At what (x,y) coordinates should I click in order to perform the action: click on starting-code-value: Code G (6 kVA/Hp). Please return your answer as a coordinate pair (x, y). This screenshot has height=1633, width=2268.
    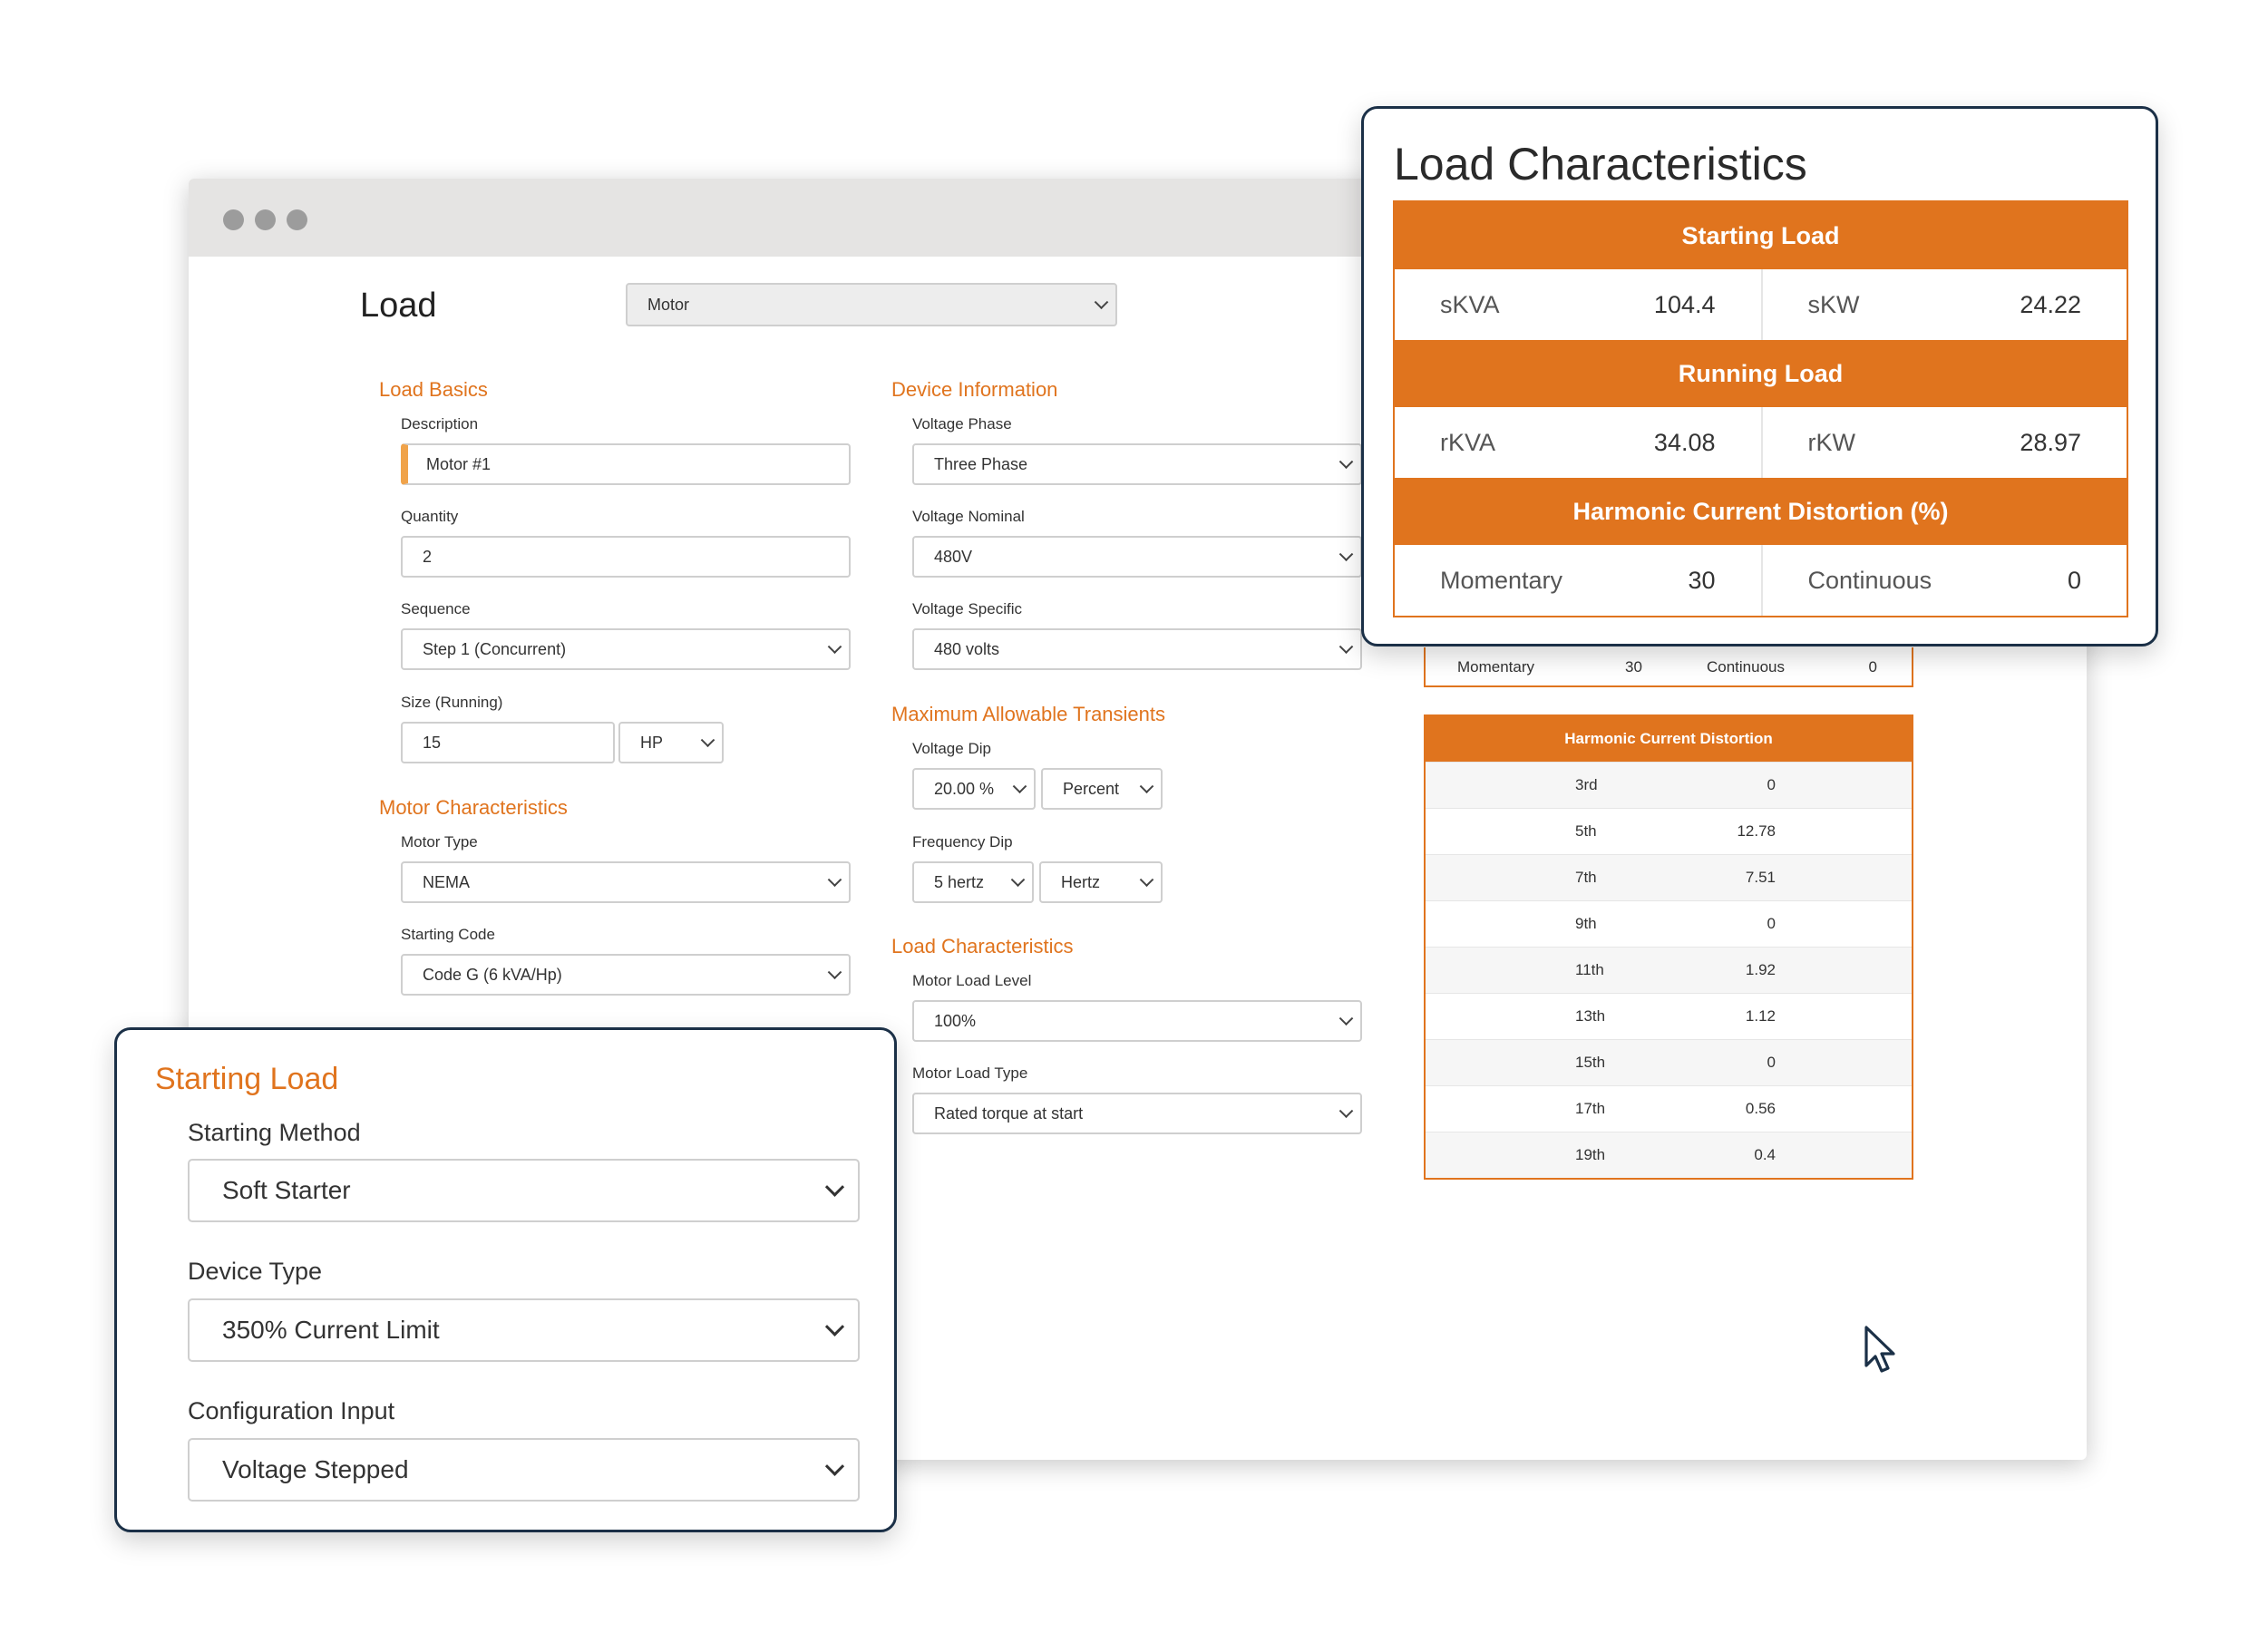
    Looking at the image, I should click on (493, 975).